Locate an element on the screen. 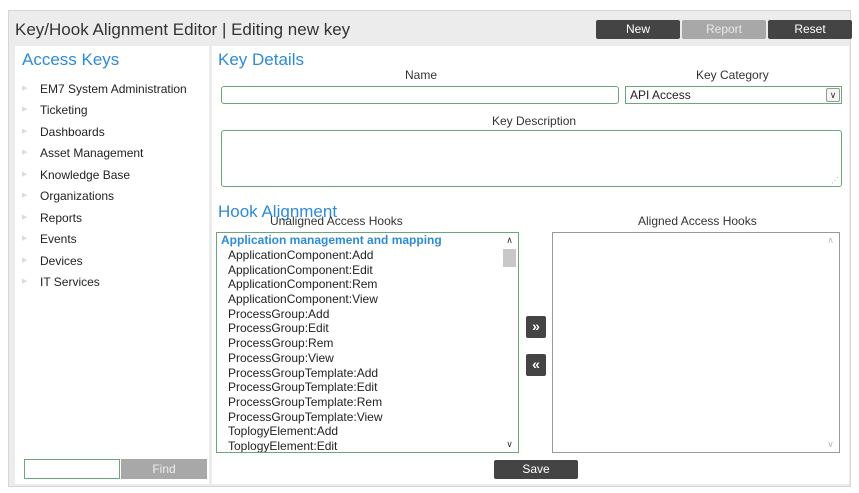 The image size is (859, 493). name-label: Name is located at coordinates (421, 75).